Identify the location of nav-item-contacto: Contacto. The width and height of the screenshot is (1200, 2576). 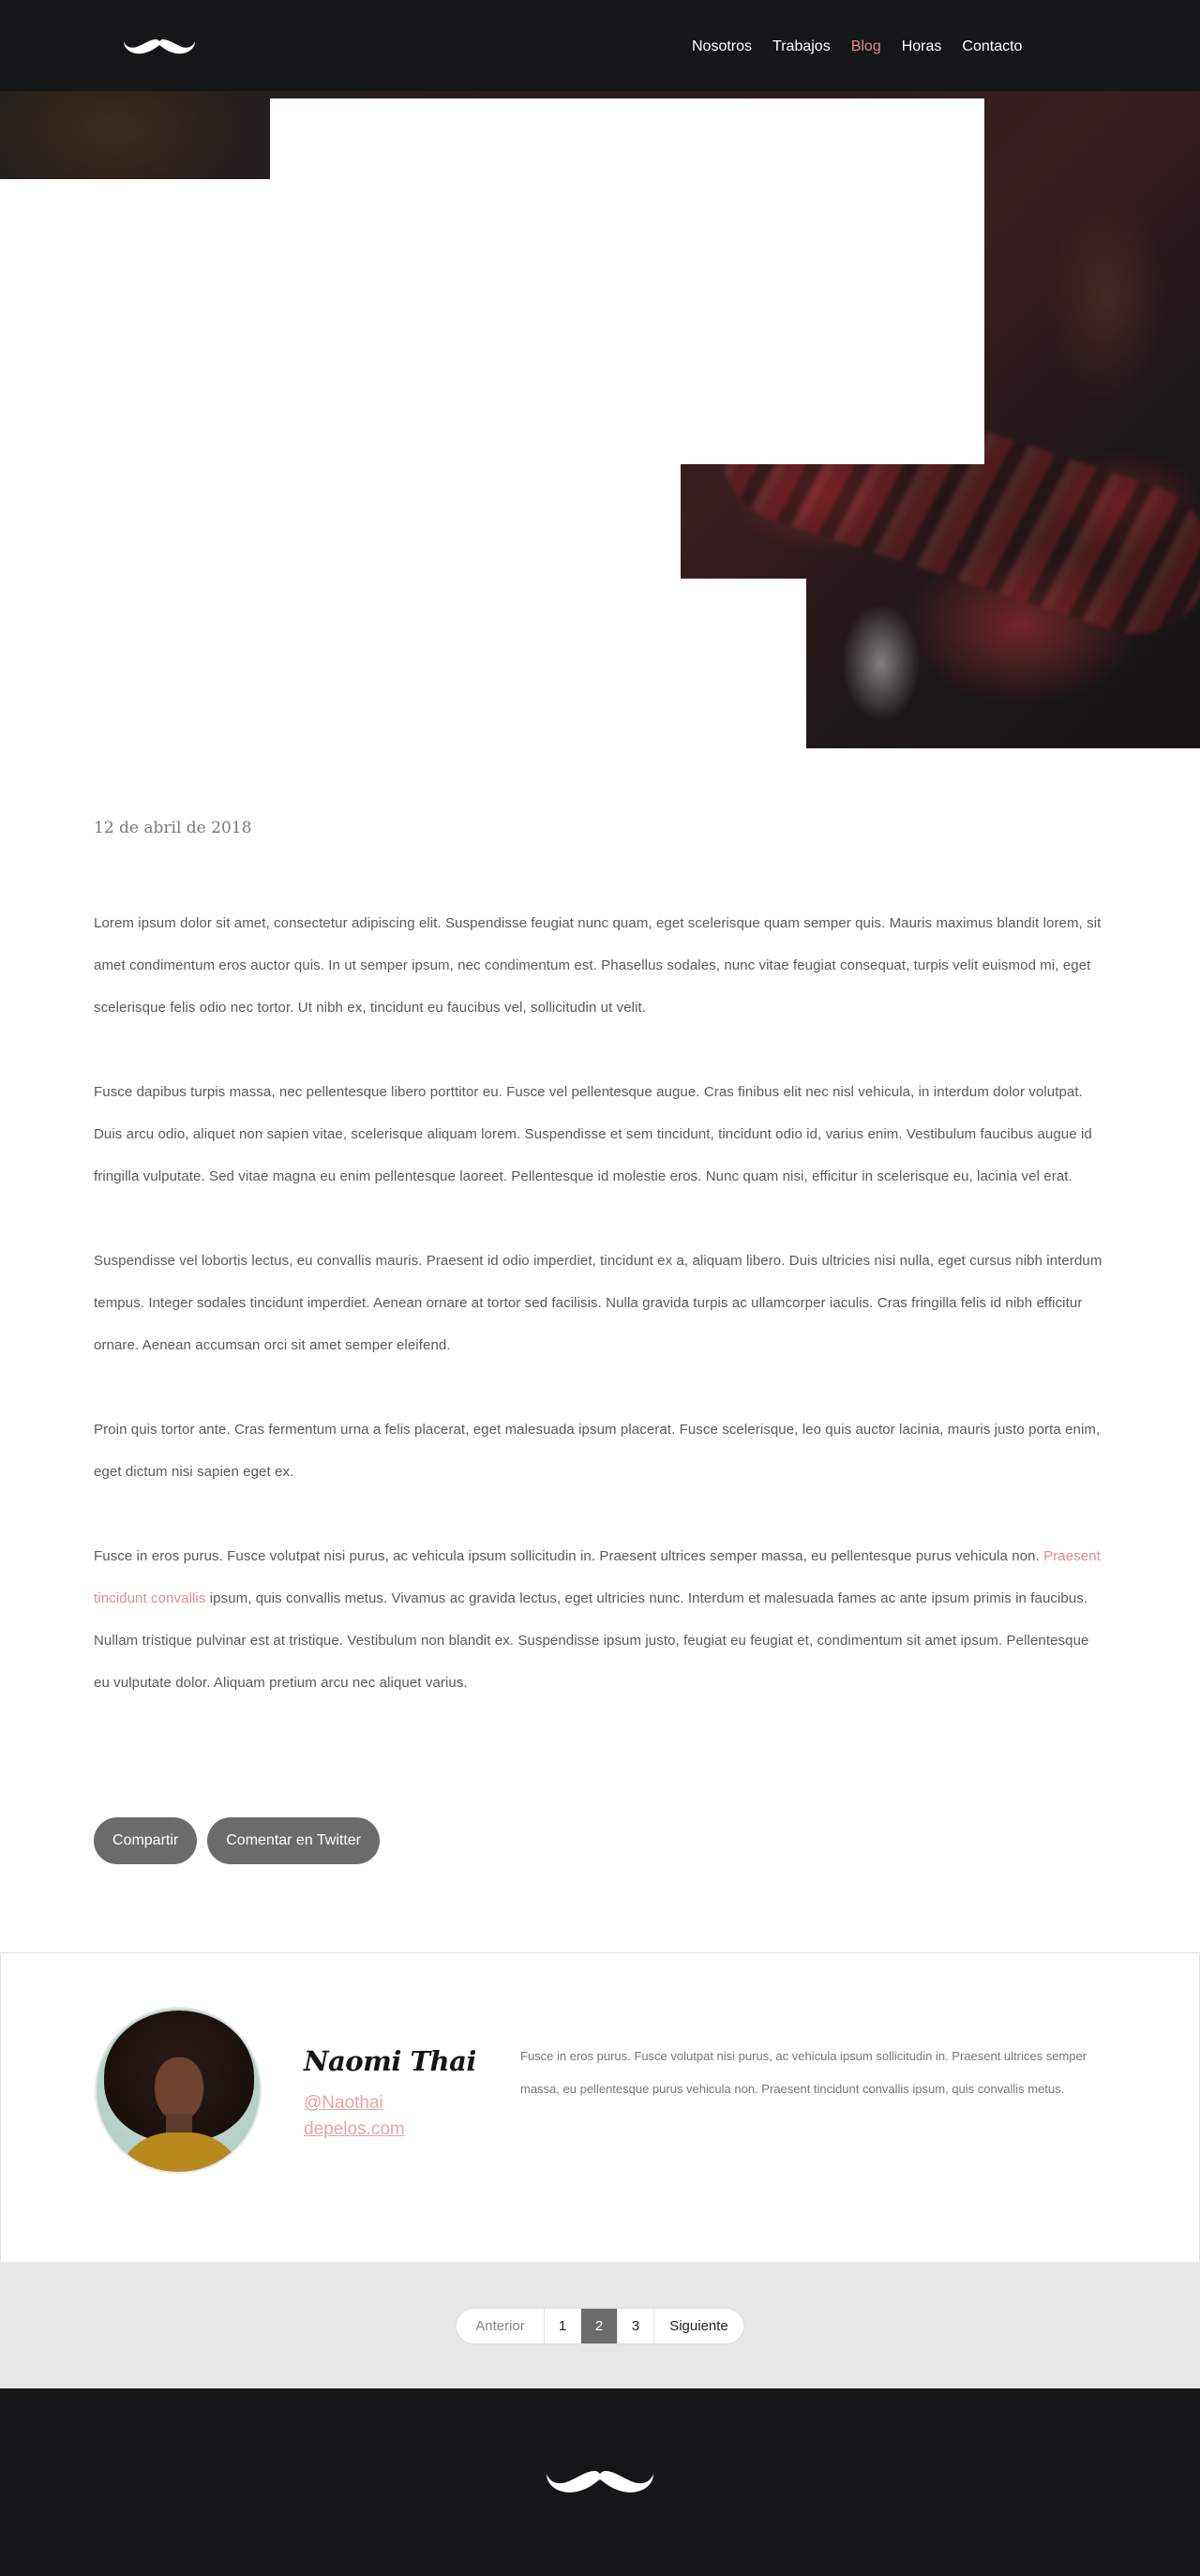
(992, 47).